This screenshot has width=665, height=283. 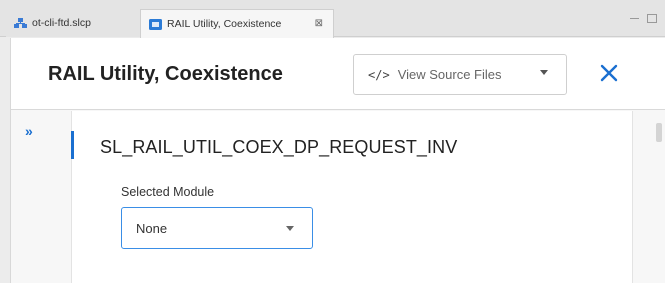 What do you see at coordinates (379, 74) in the screenshot?
I see `code-icon: </>` at bounding box center [379, 74].